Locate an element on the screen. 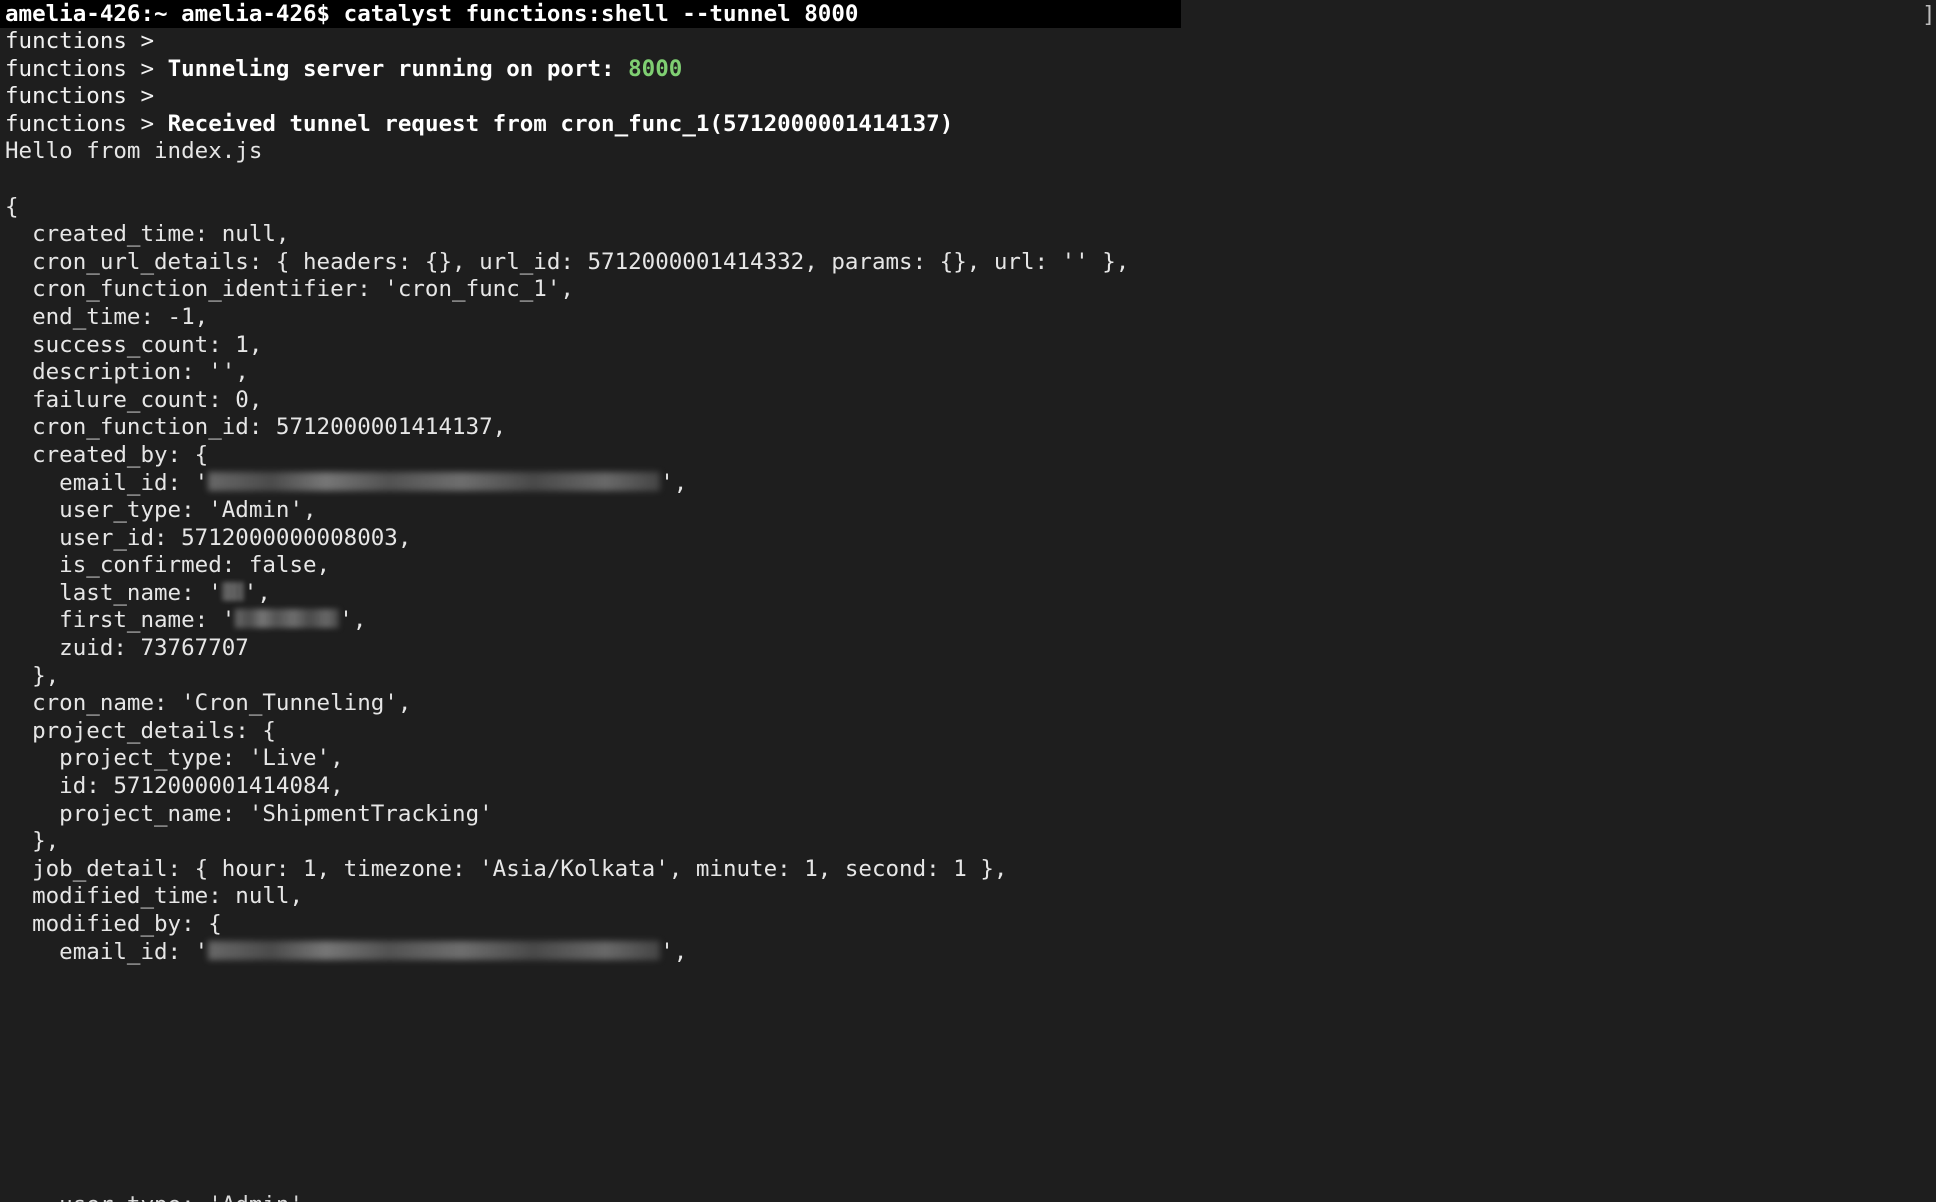 This screenshot has height=1202, width=1936. redacted-last-name-value is located at coordinates (232, 591).